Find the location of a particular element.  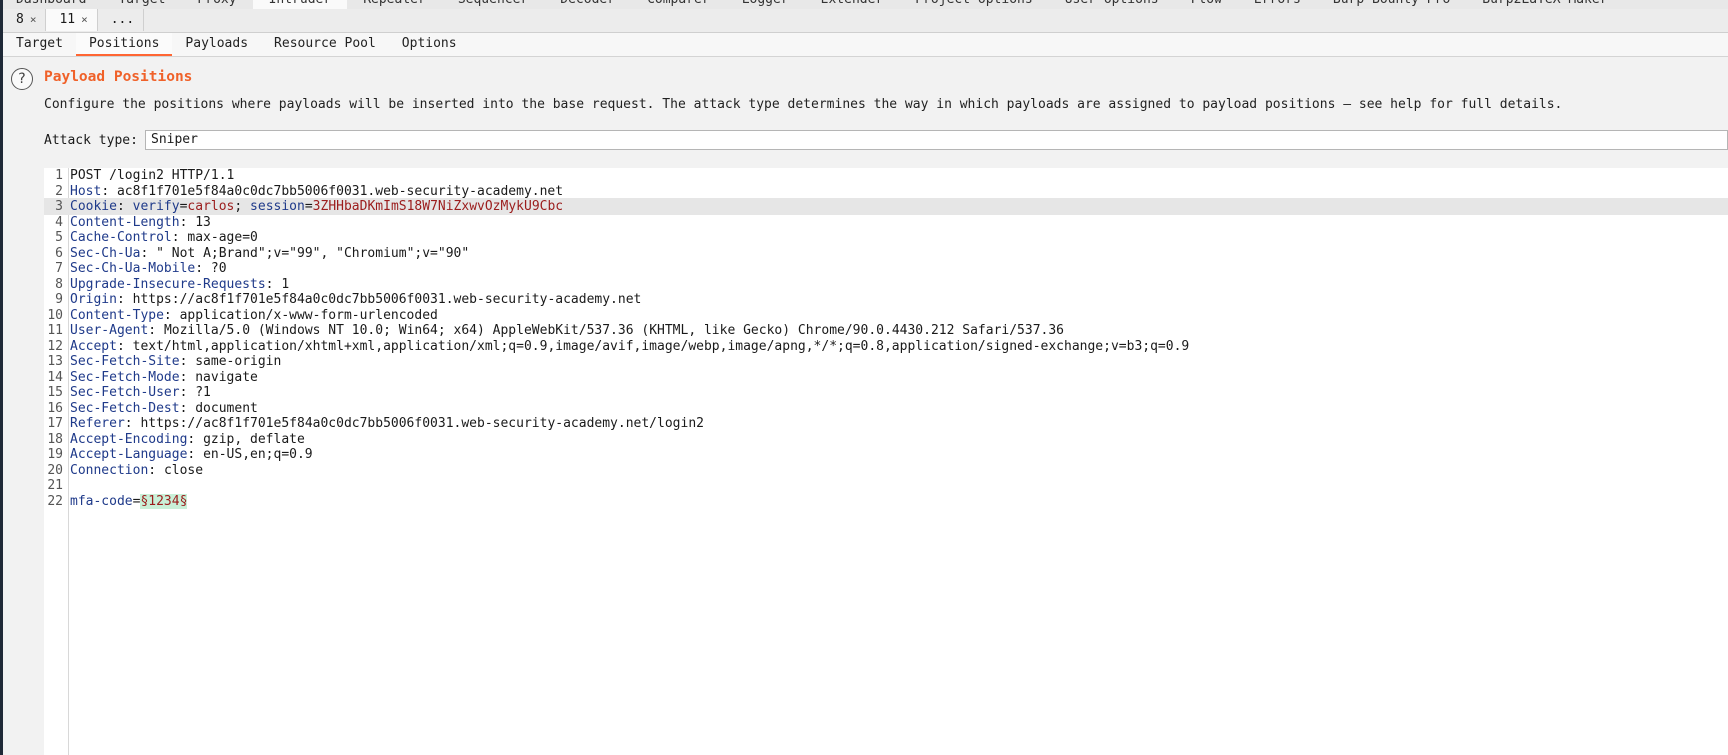

main-tab-comparer: Comparer is located at coordinates (678, 4).